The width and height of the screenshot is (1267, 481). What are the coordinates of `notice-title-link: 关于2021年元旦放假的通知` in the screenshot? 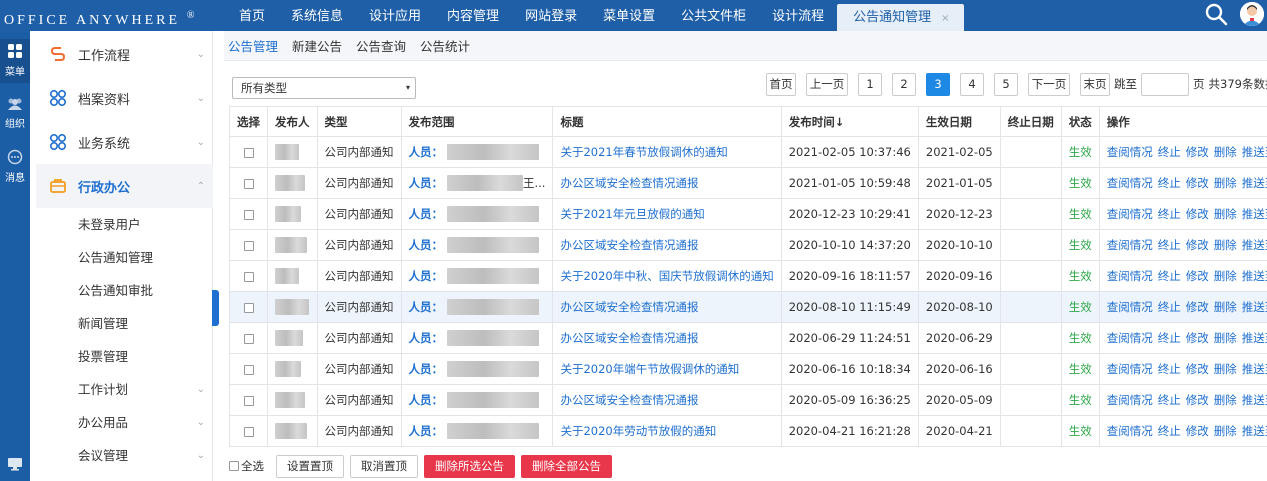 It's located at (632, 214).